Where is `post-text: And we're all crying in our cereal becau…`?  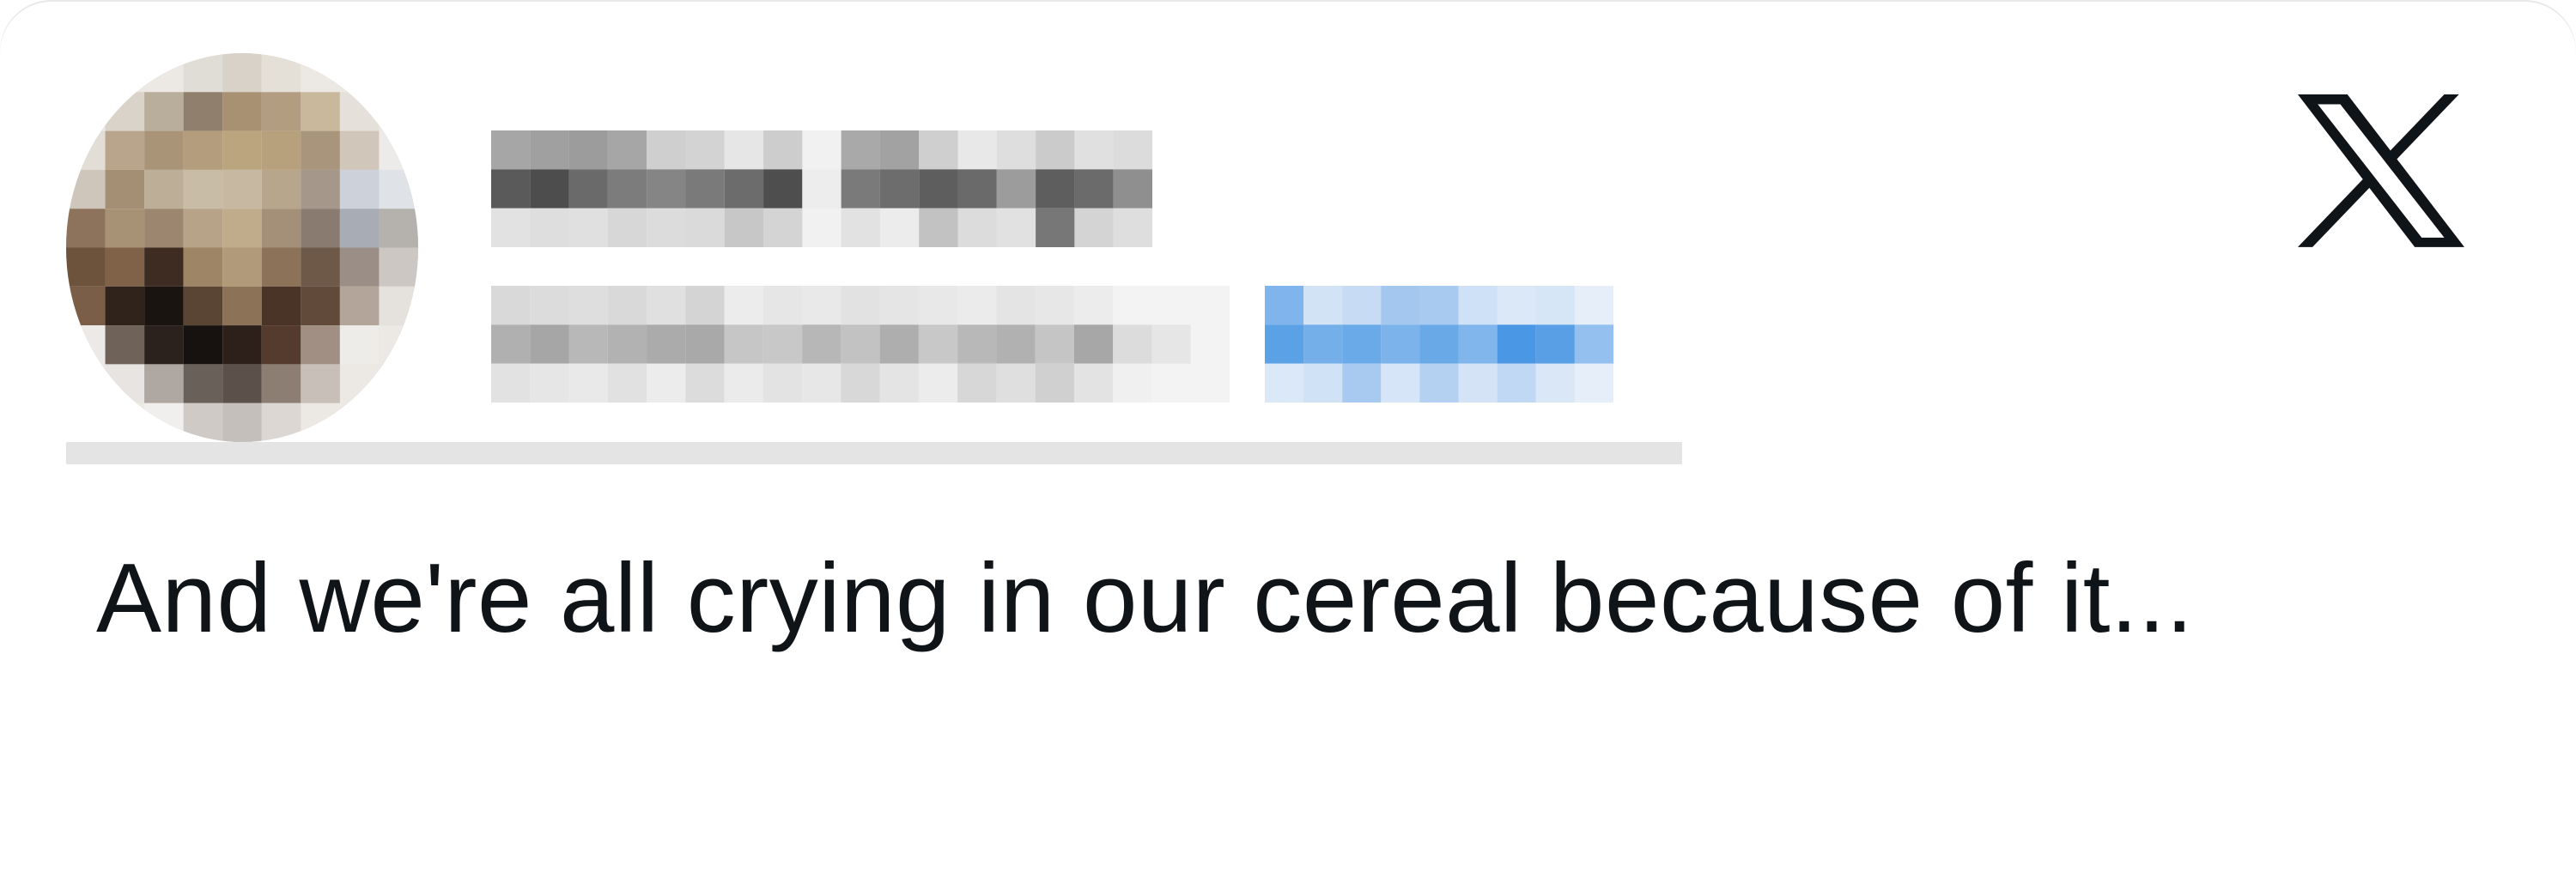
post-text: And we're all crying in our cereal becau… is located at coordinates (1145, 598).